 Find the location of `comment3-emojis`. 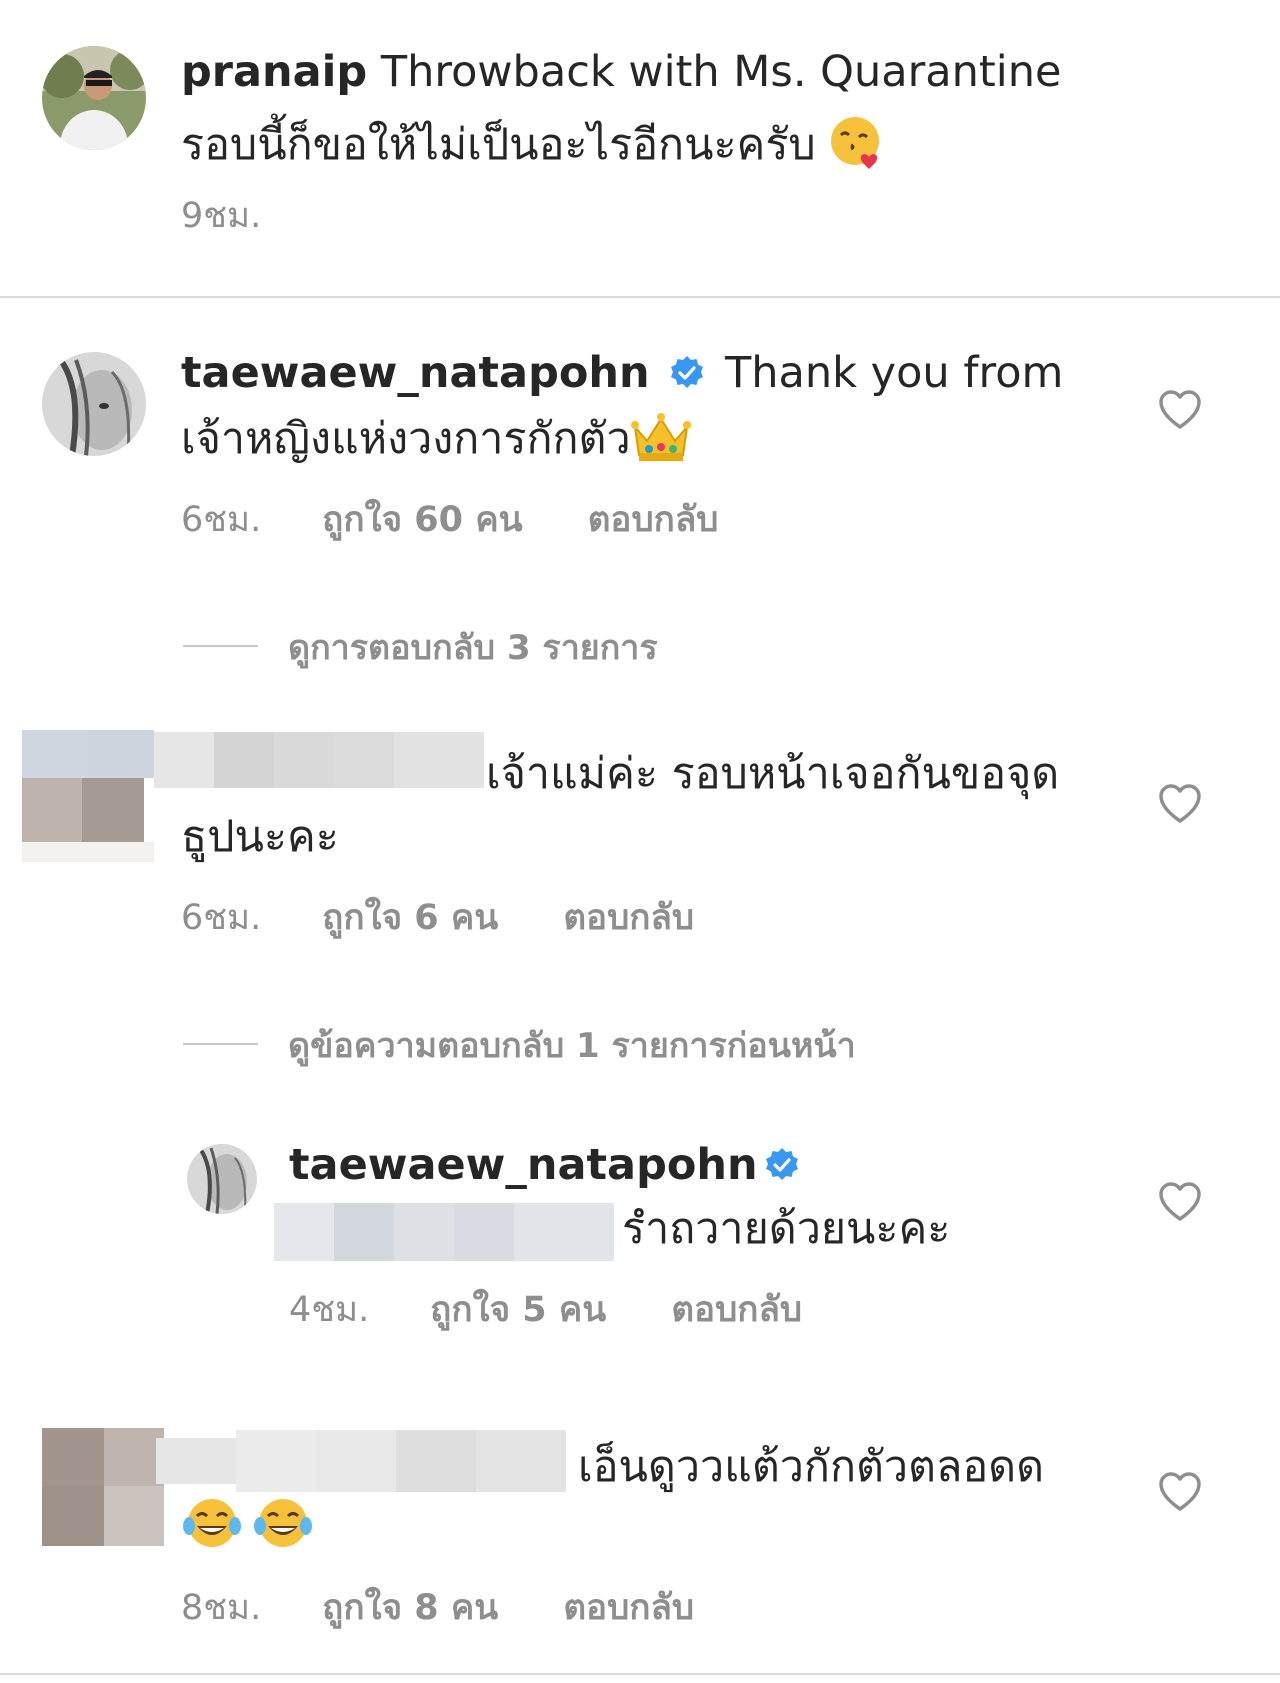

comment3-emojis is located at coordinates (247, 1525).